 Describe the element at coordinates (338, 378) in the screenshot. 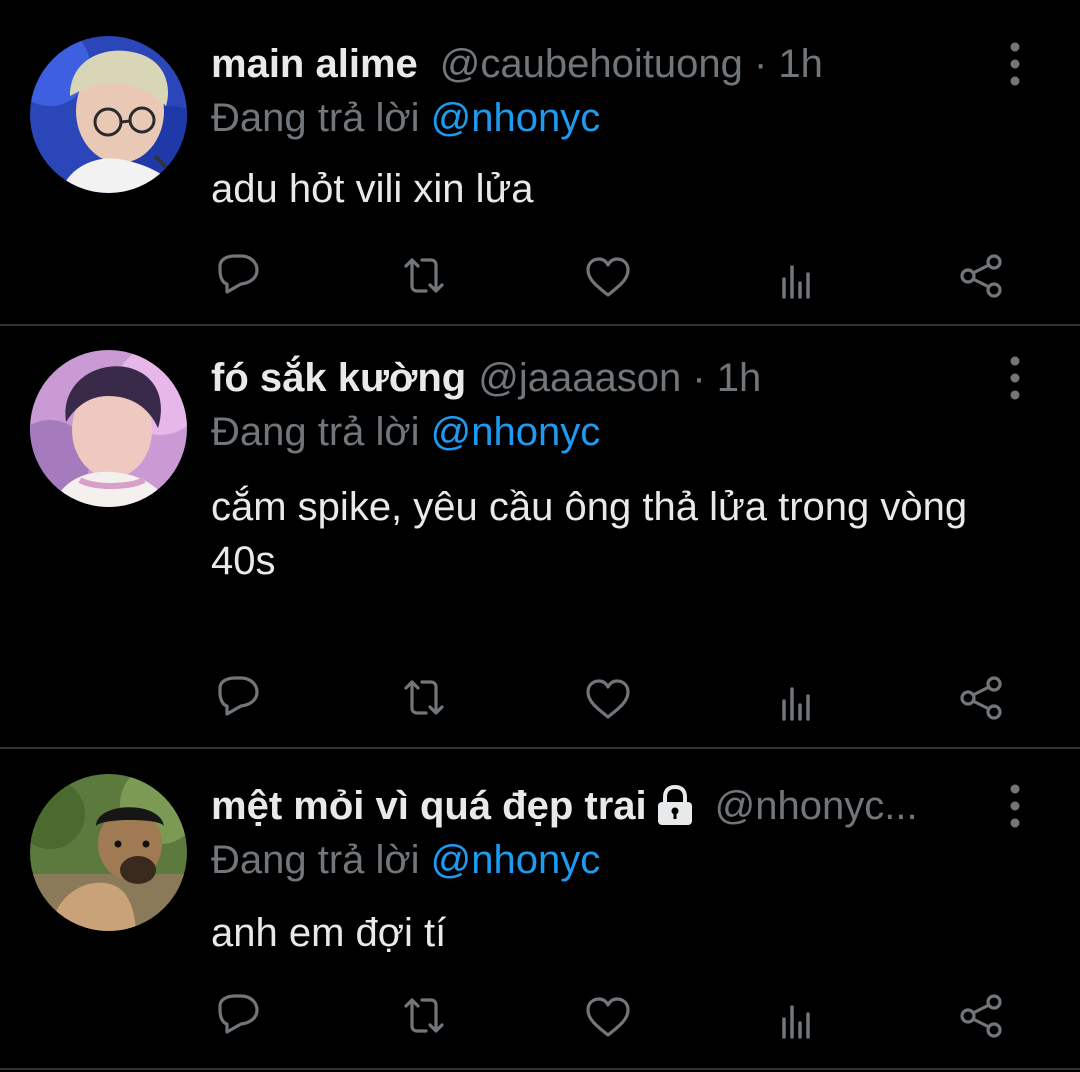

I see `display-name: fó sắk kường` at that location.